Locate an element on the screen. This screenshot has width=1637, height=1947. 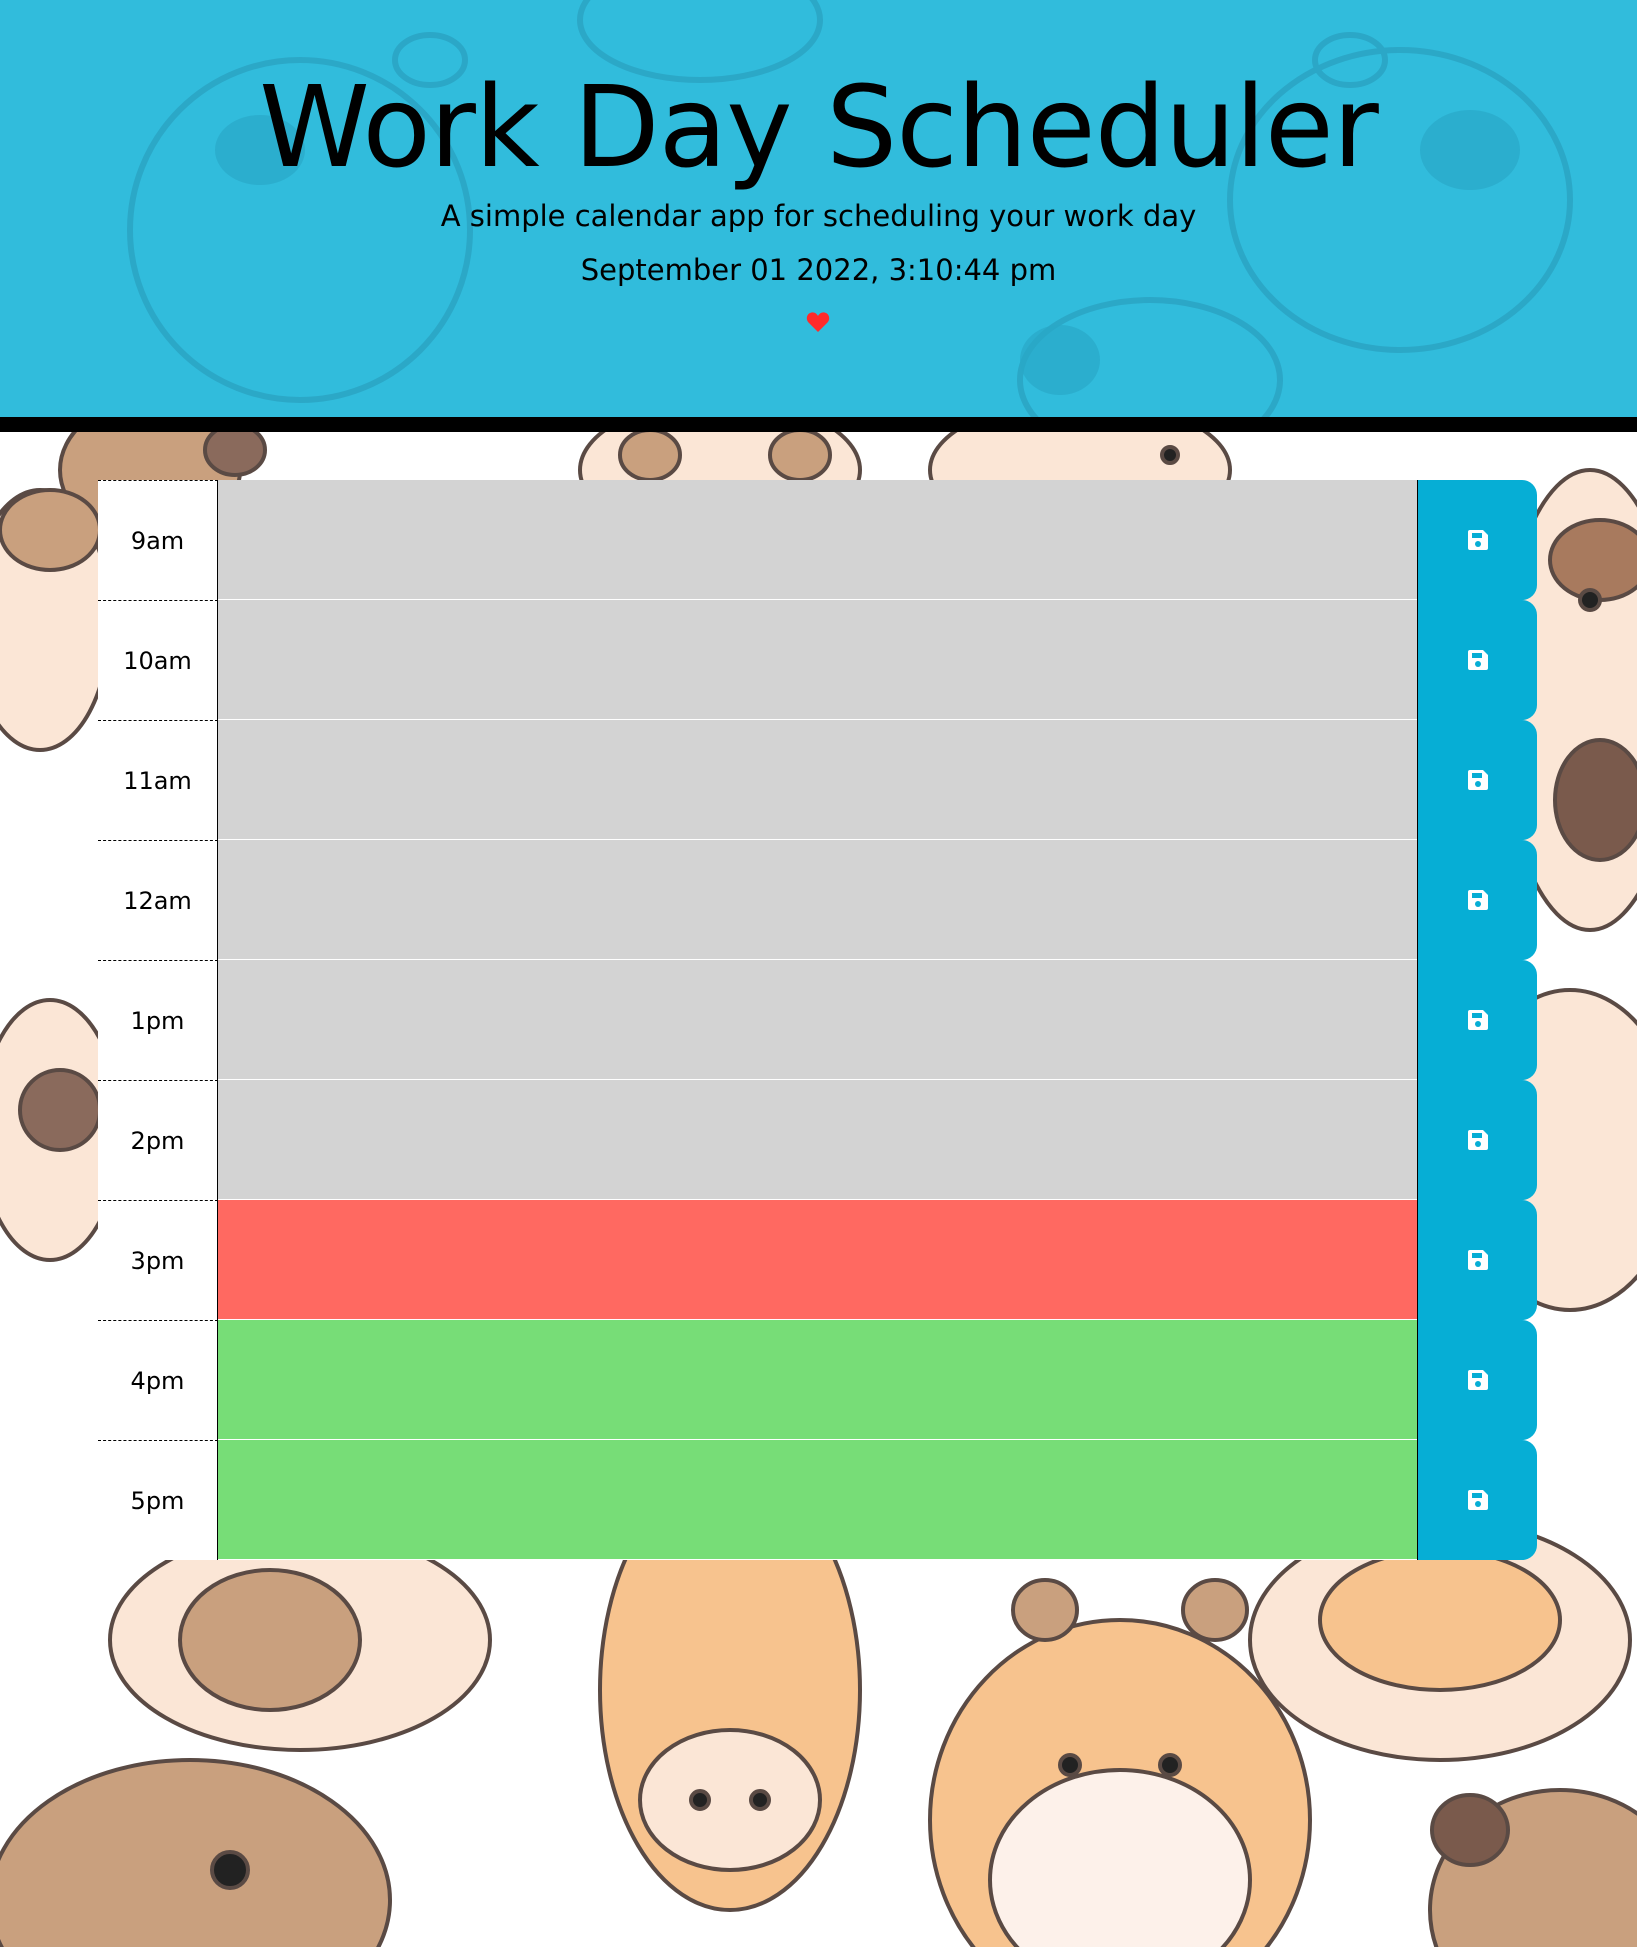
hour-label: 5pm is located at coordinates (158, 1500).